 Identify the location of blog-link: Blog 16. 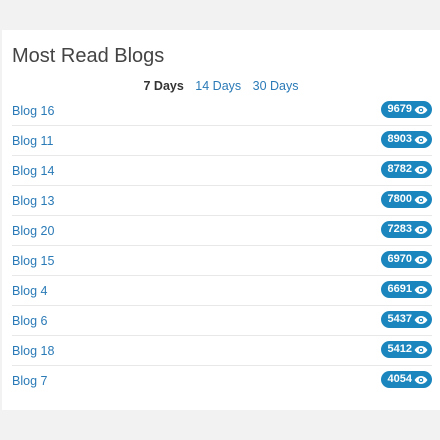
(33, 111).